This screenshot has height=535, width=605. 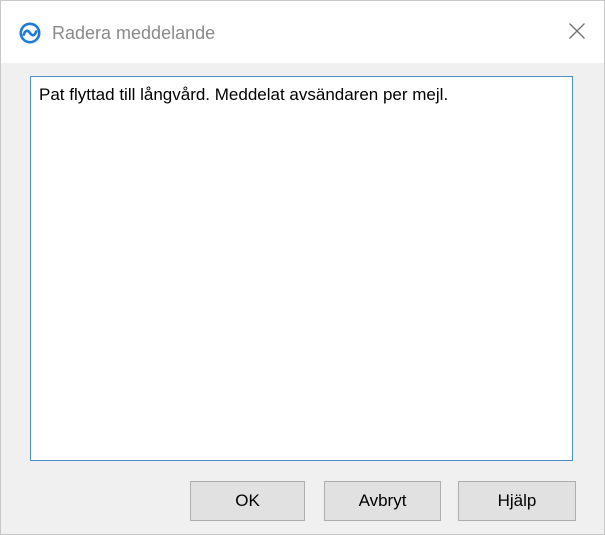 What do you see at coordinates (302, 32) in the screenshot?
I see `title-bar: Radera meddelande` at bounding box center [302, 32].